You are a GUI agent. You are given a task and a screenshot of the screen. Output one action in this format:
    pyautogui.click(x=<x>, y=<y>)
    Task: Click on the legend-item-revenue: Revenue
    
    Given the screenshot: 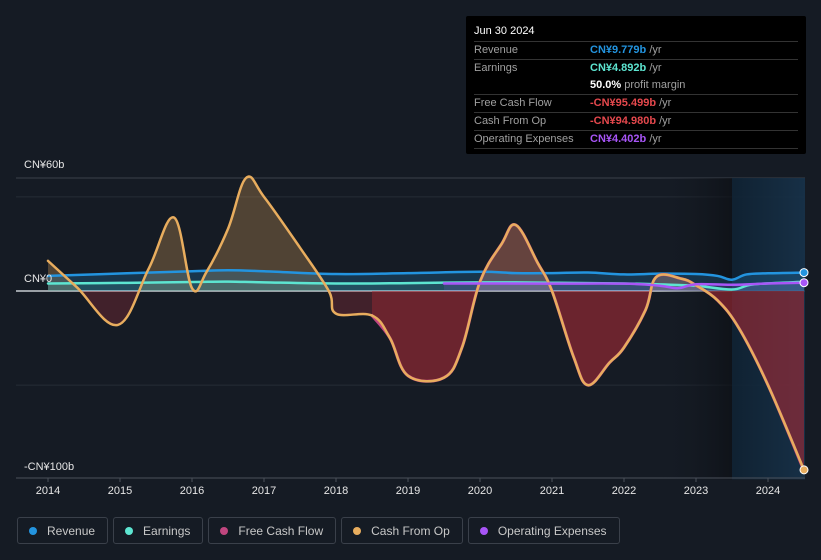 What is the action you would take?
    pyautogui.click(x=63, y=530)
    